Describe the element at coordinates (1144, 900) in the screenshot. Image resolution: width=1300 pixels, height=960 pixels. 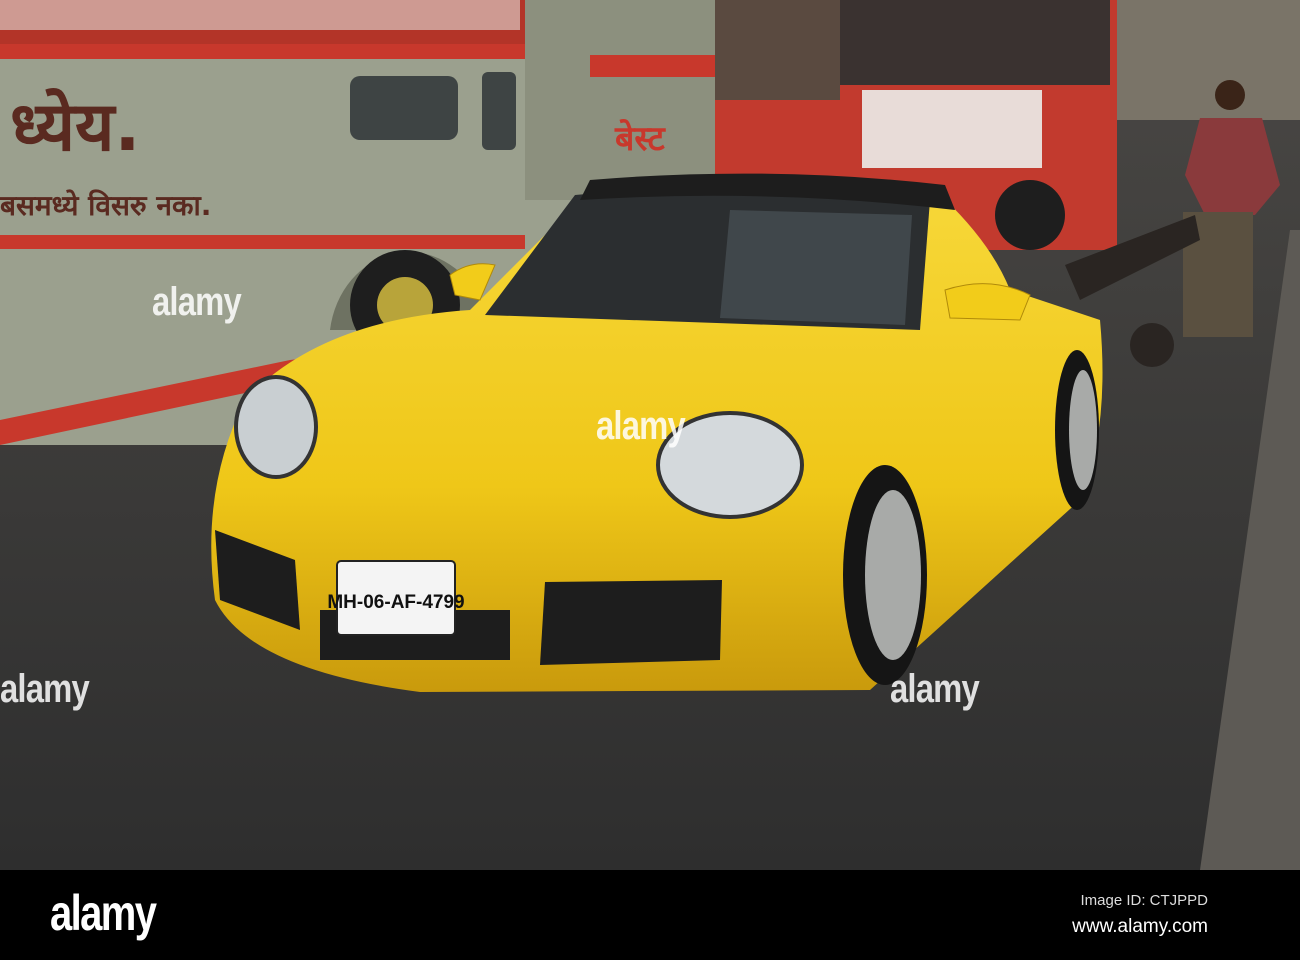
I see `image-id: Image ID: CTJPPD` at that location.